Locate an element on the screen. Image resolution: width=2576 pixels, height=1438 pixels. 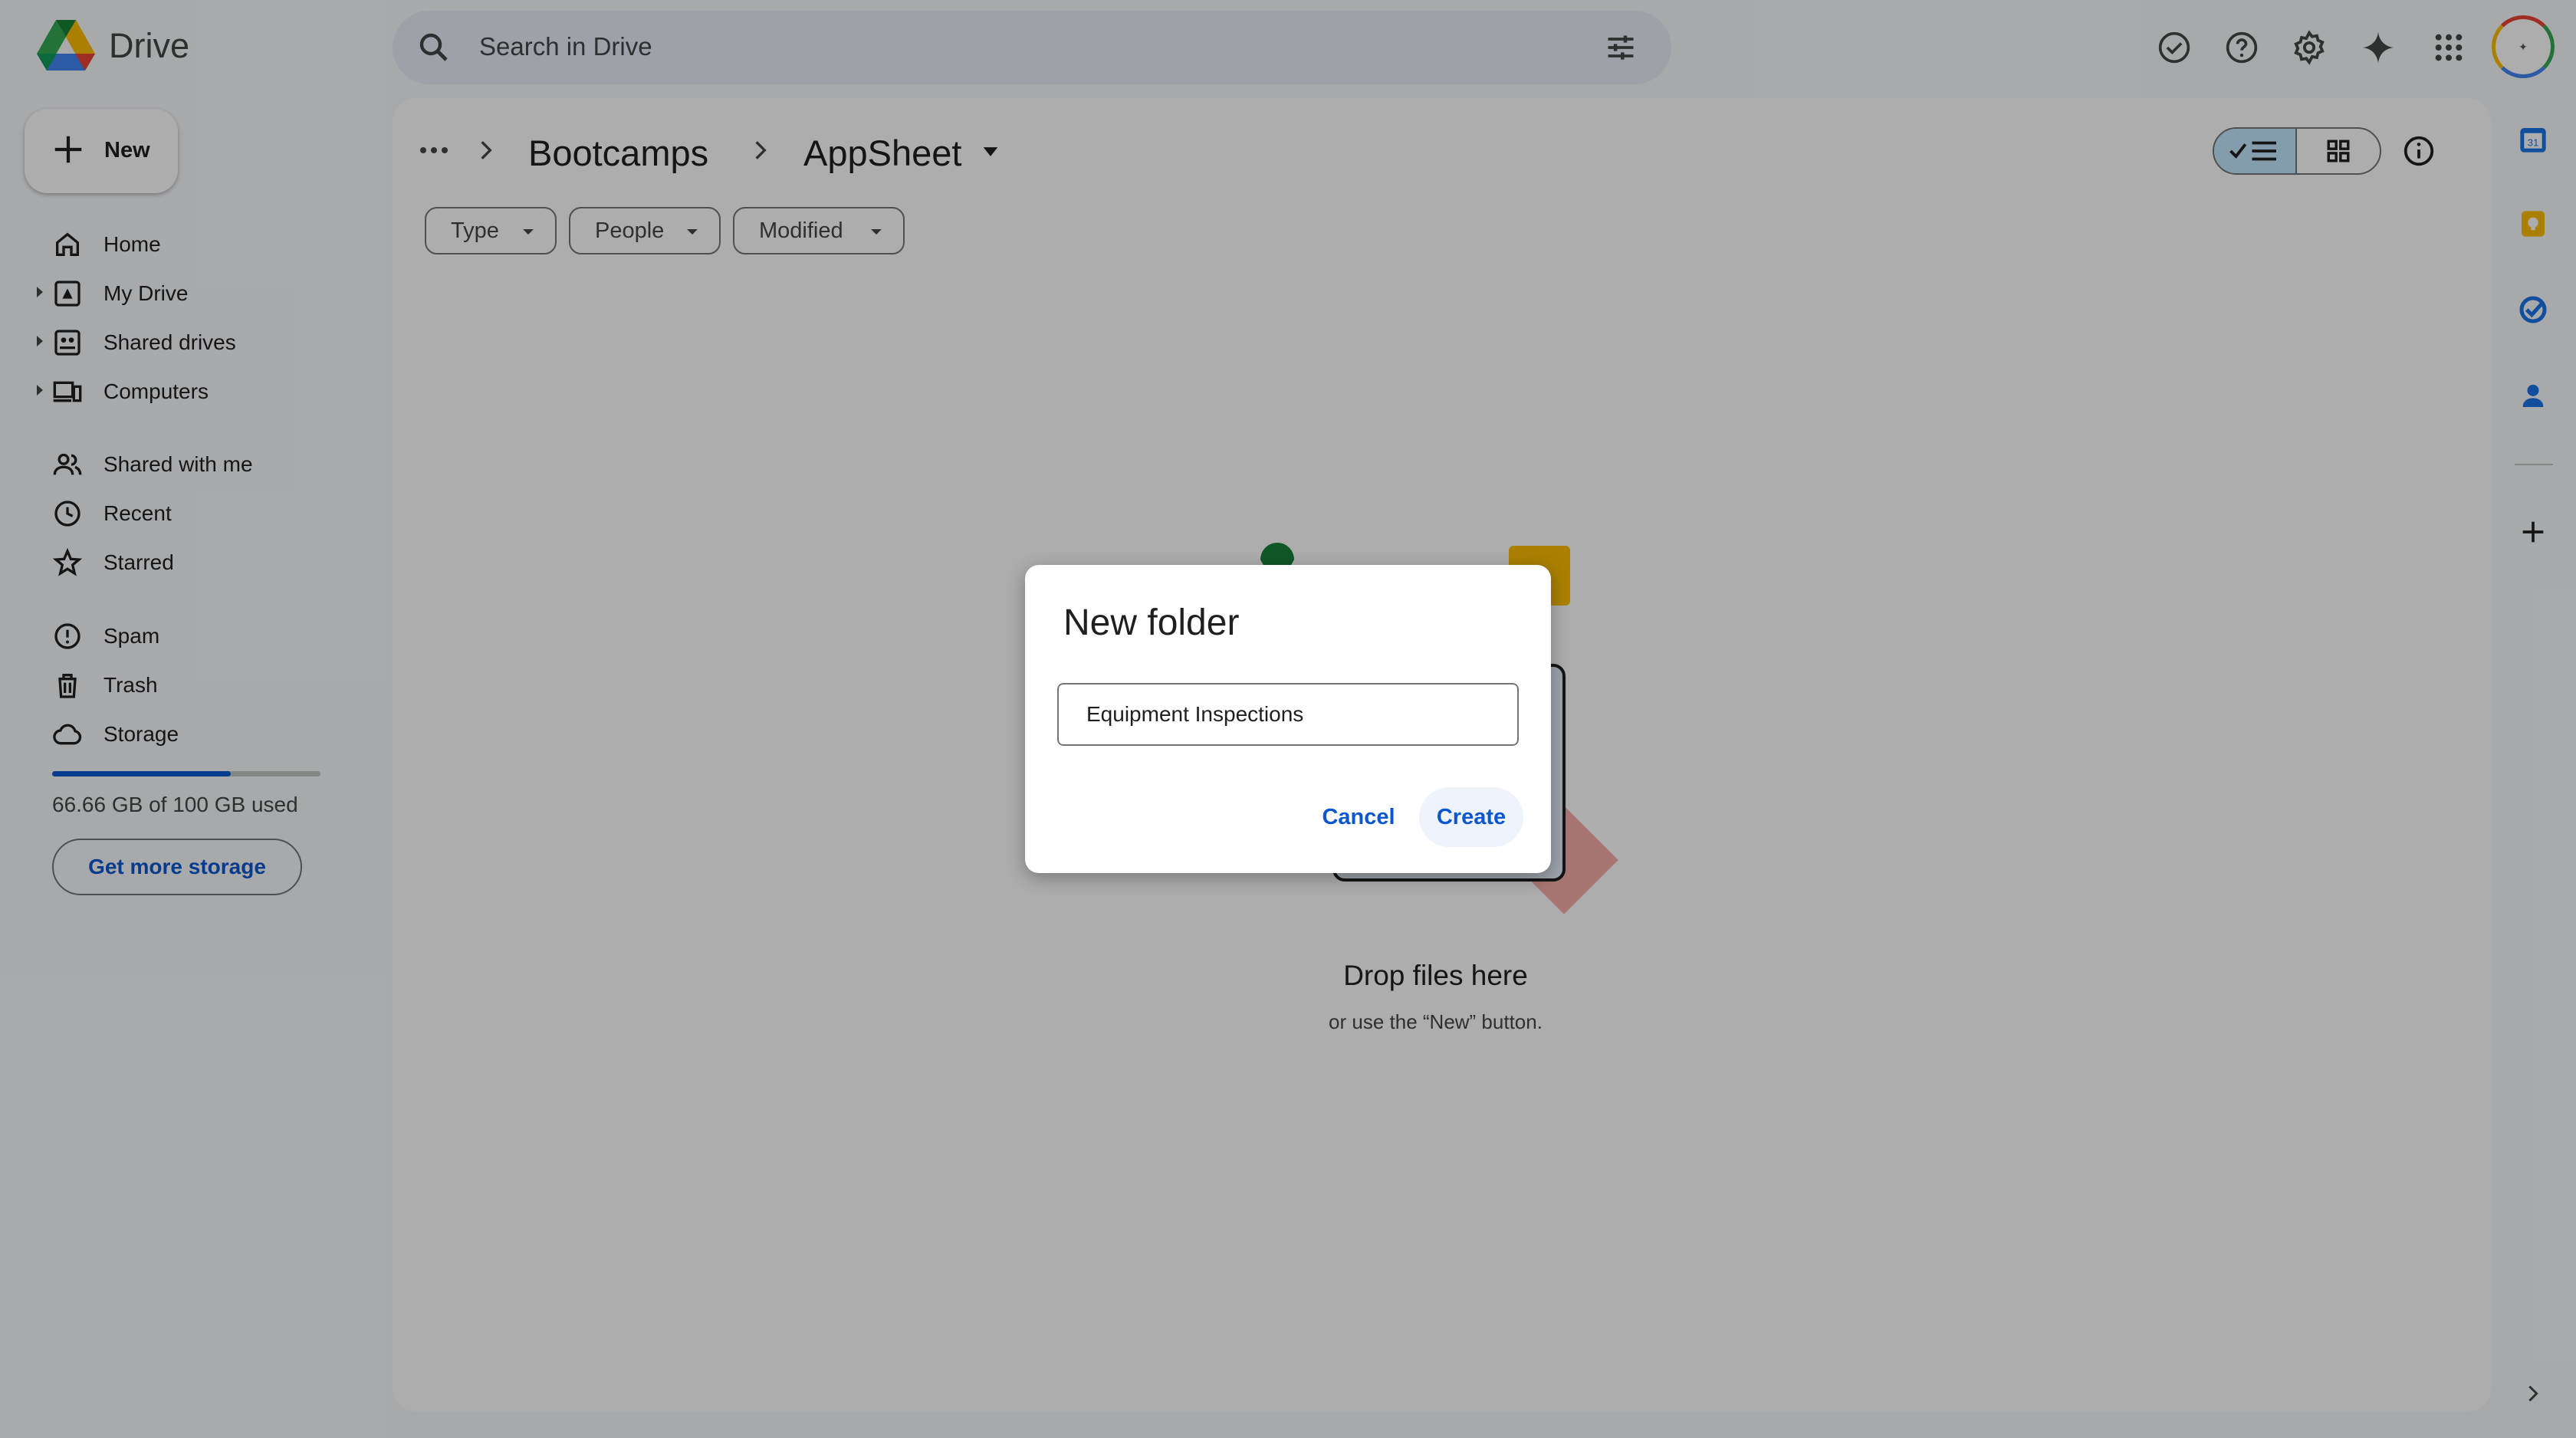
cancel-button: Cancel is located at coordinates (1359, 817).